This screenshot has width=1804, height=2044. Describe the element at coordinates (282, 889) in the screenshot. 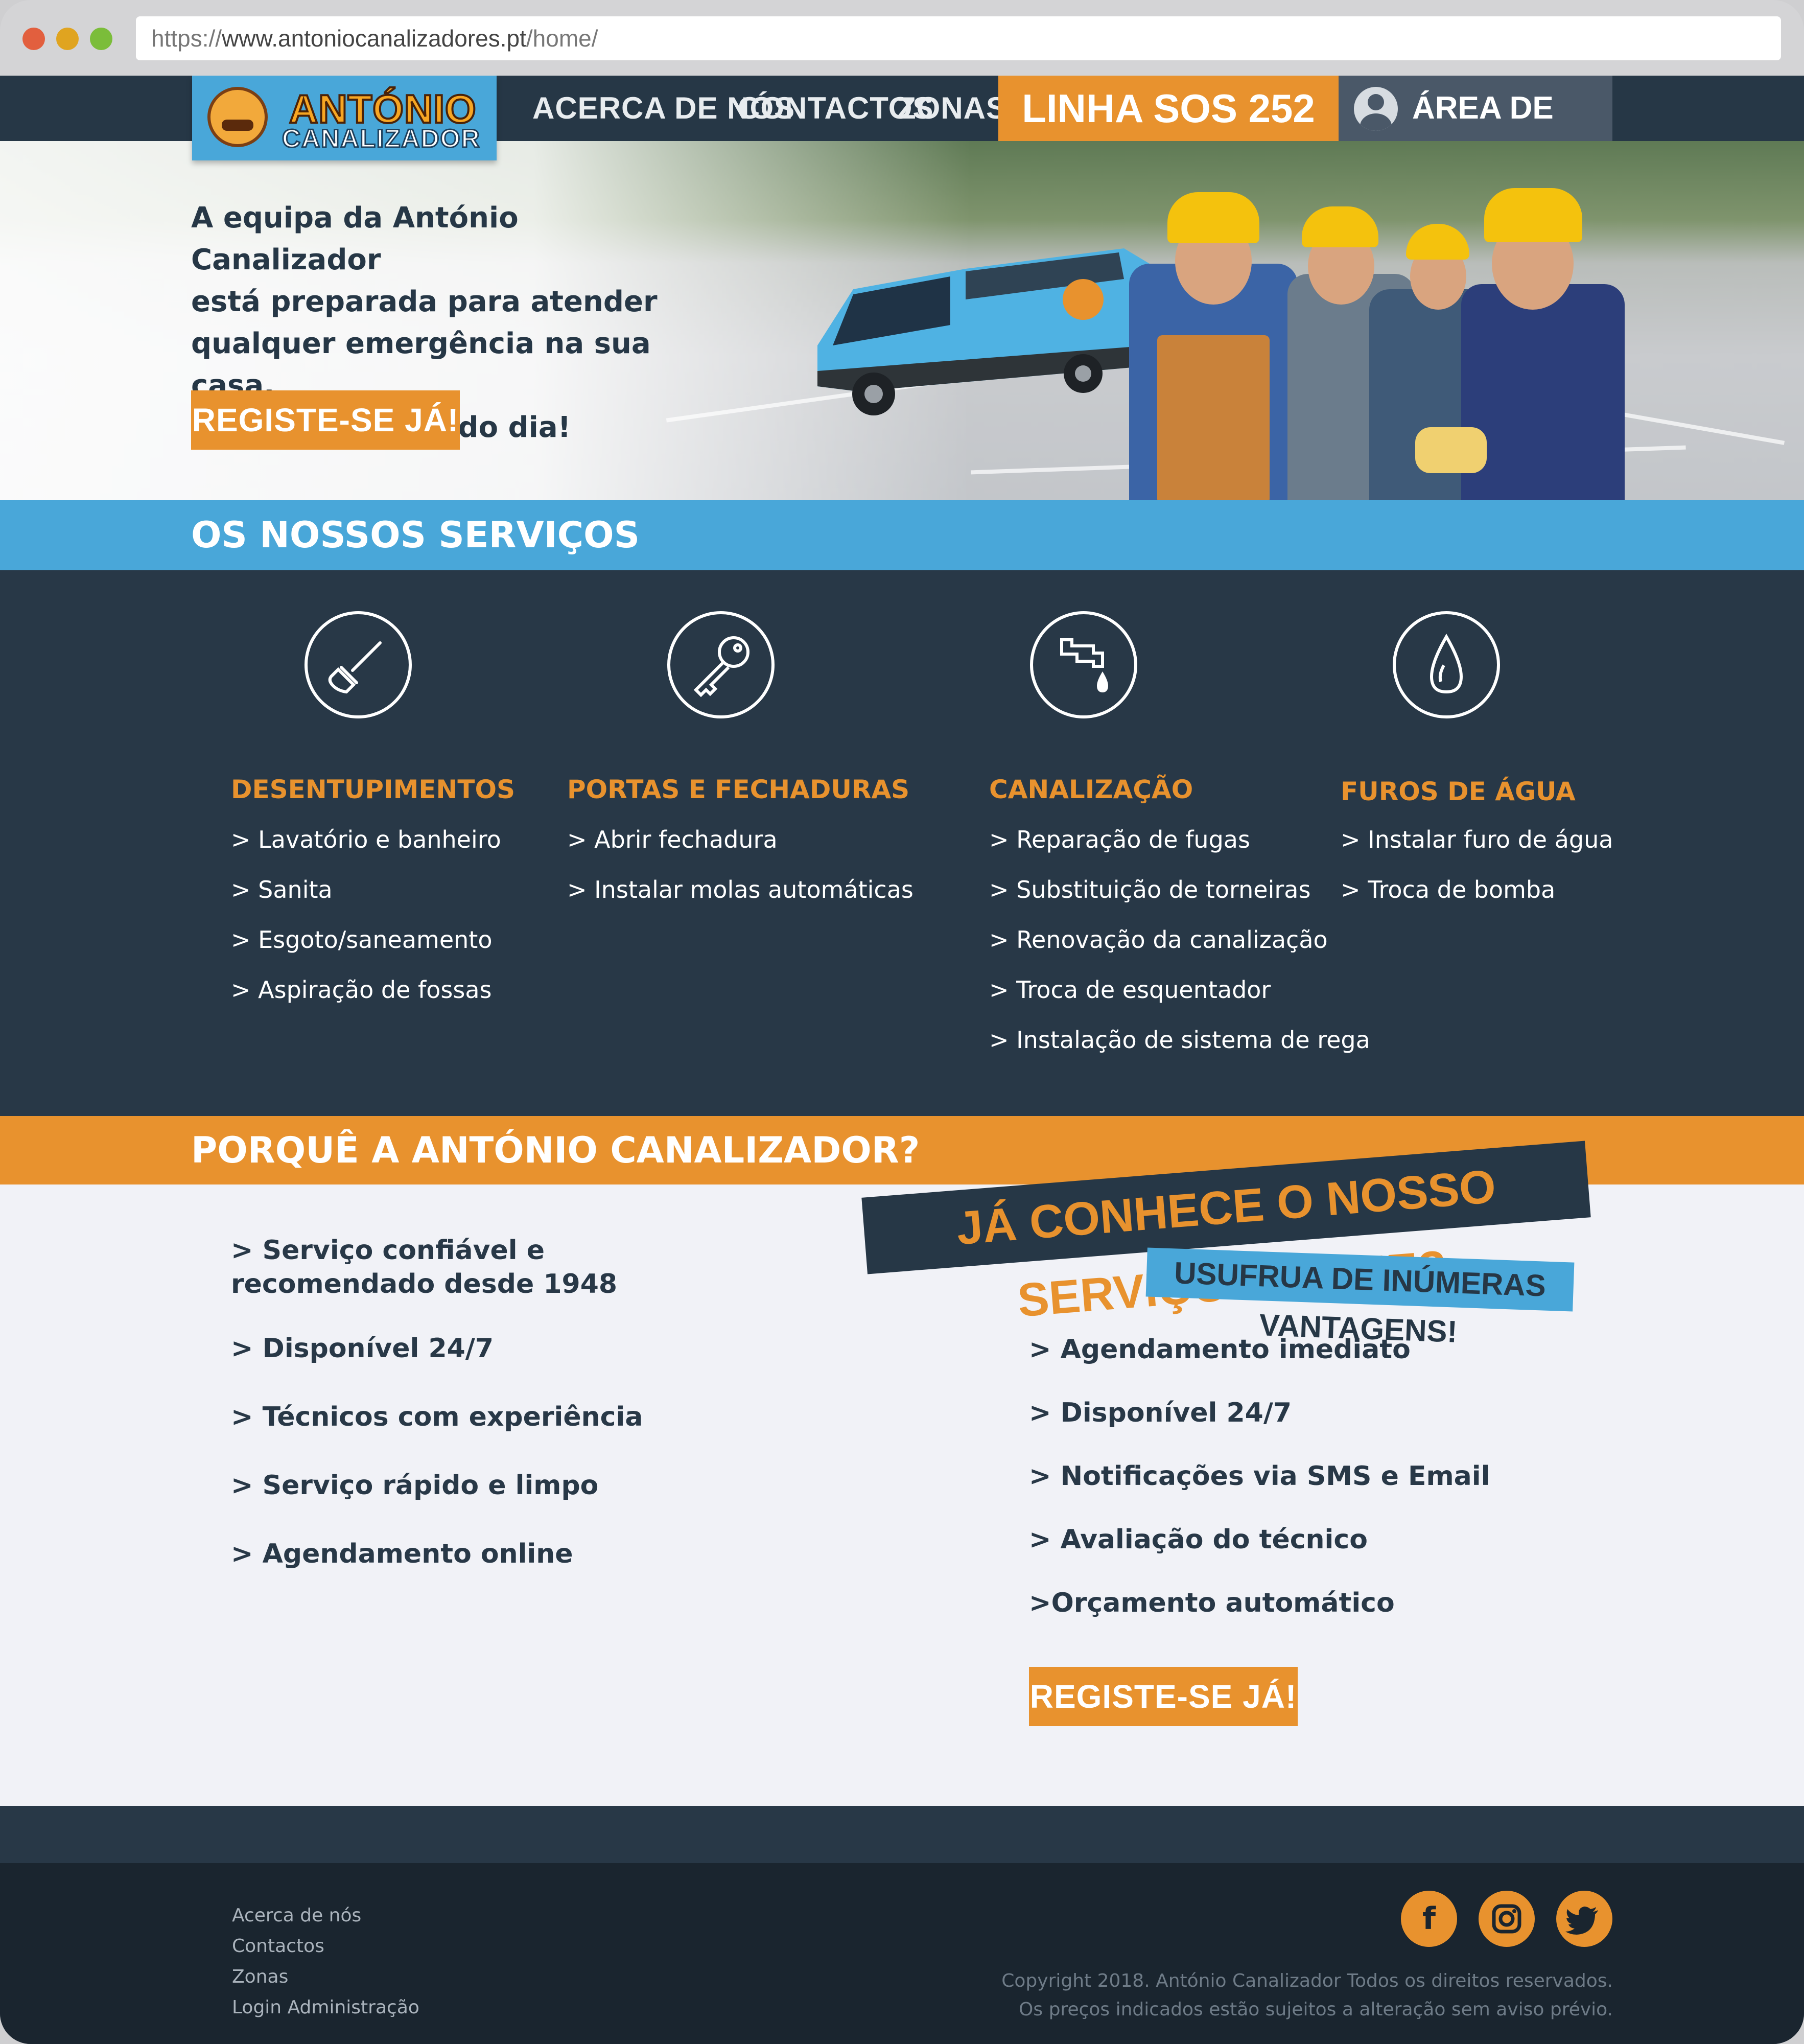

I see `service-item: > Sanita` at that location.